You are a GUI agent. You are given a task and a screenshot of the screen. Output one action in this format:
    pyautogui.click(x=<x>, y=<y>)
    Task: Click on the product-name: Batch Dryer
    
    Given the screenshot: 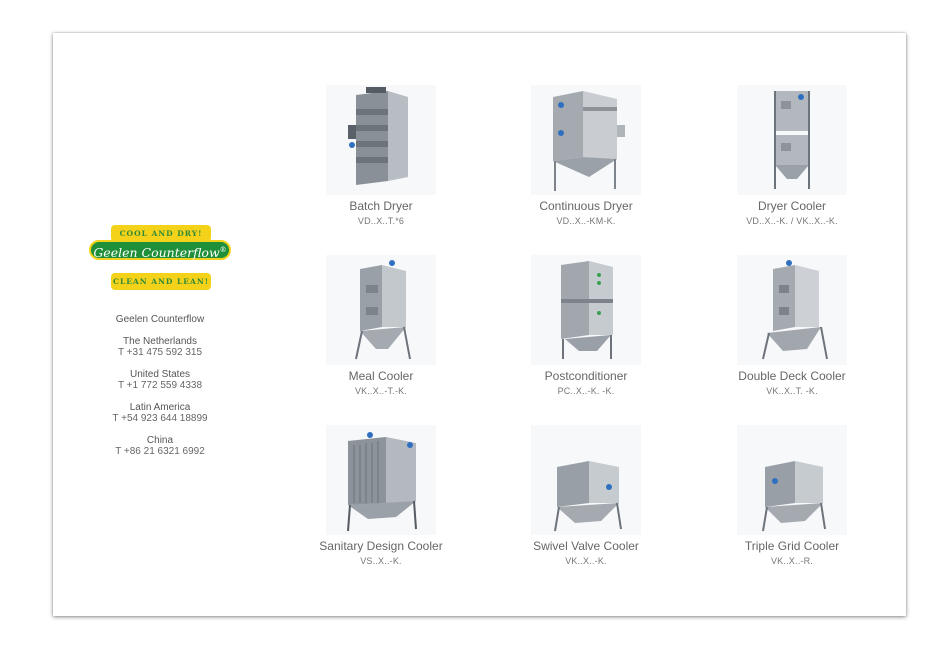 What is the action you would take?
    pyautogui.click(x=381, y=206)
    